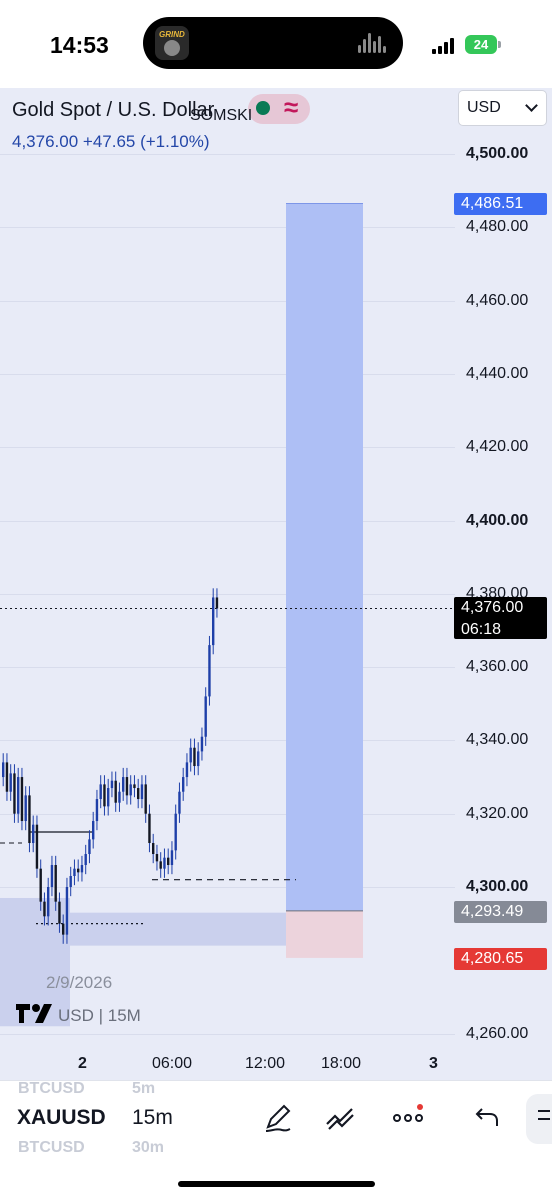  I want to click on price-axis-label: 4,260.00, so click(497, 1033).